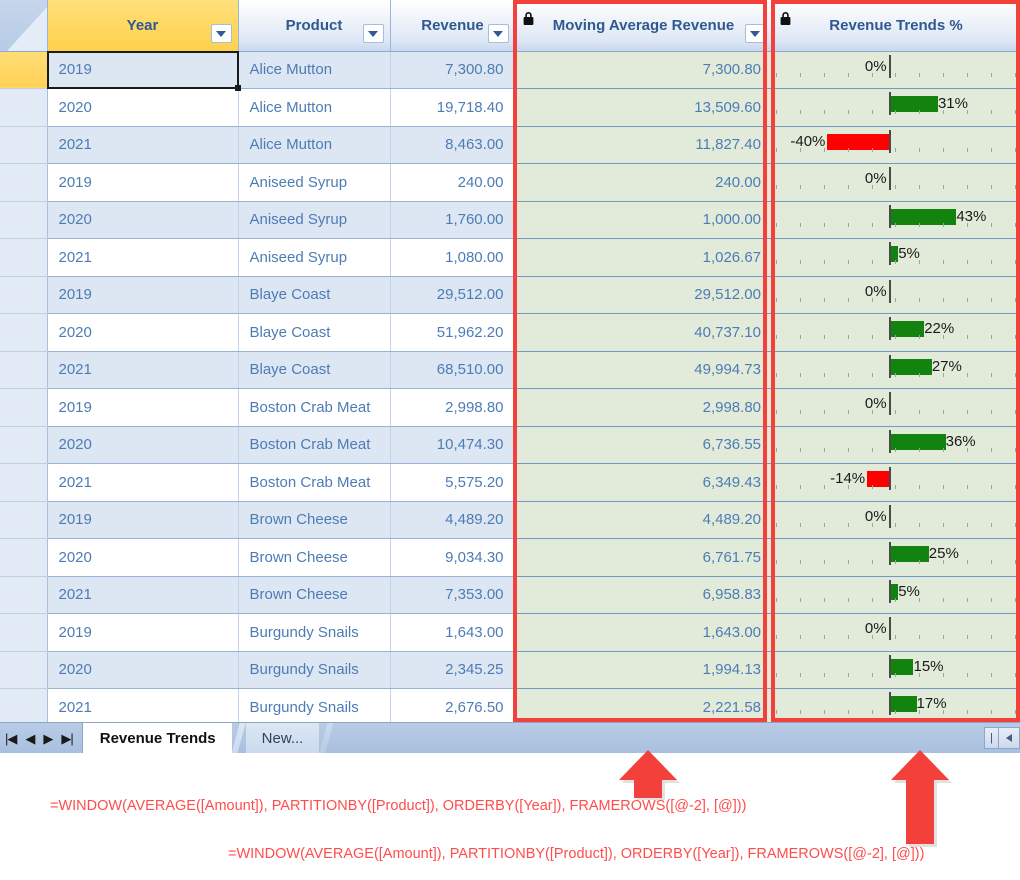 The width and height of the screenshot is (1020, 880). Describe the element at coordinates (643, 182) in the screenshot. I see `cell-moving-average-revenue: 240.00` at that location.